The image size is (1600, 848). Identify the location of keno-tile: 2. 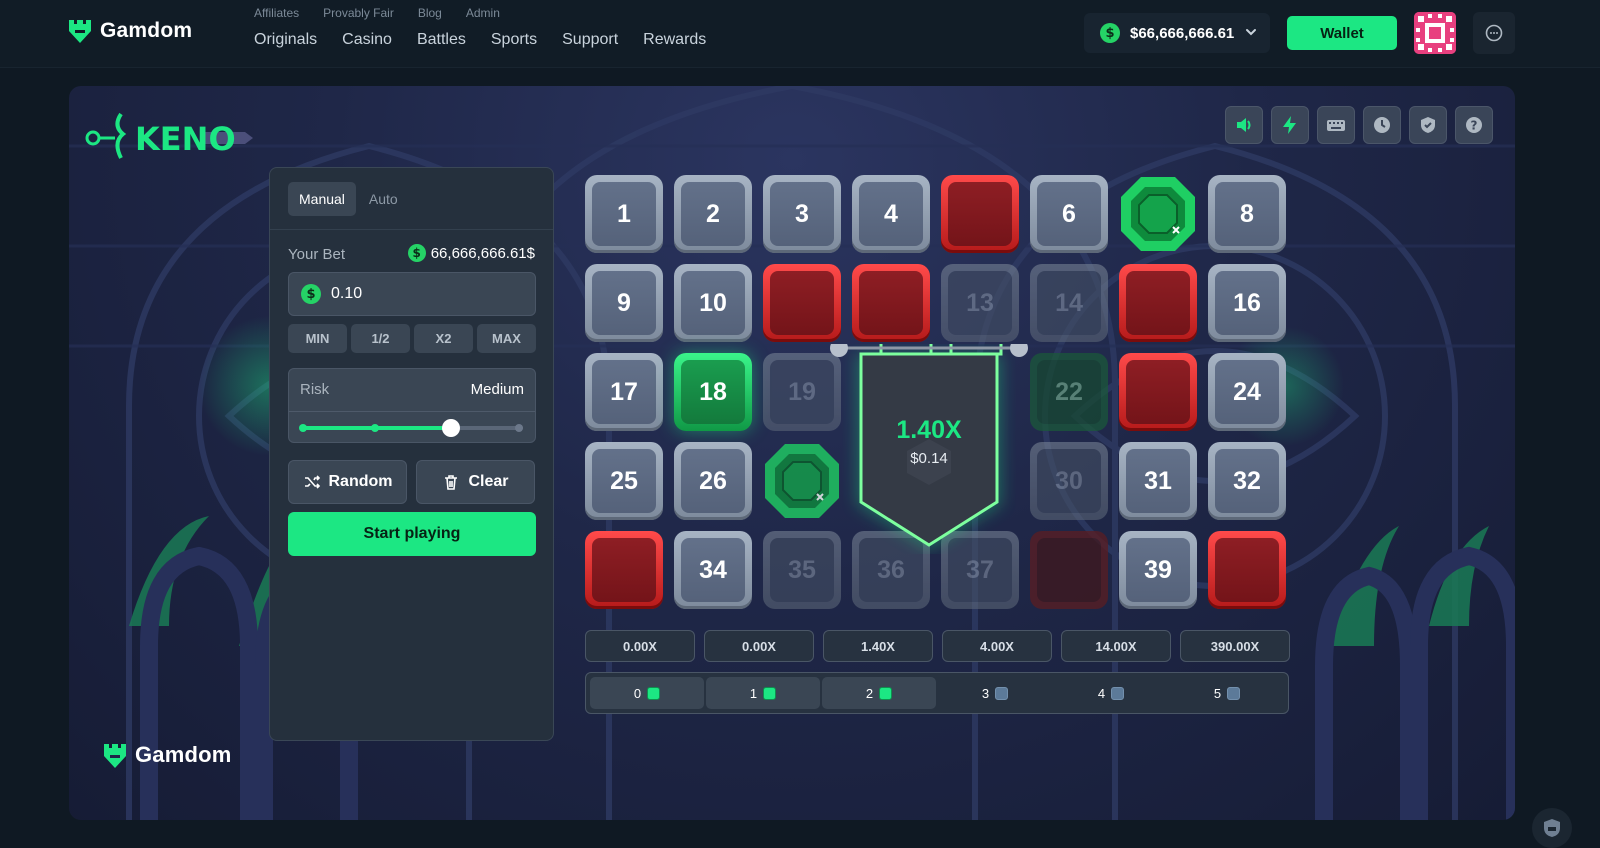
(713, 214).